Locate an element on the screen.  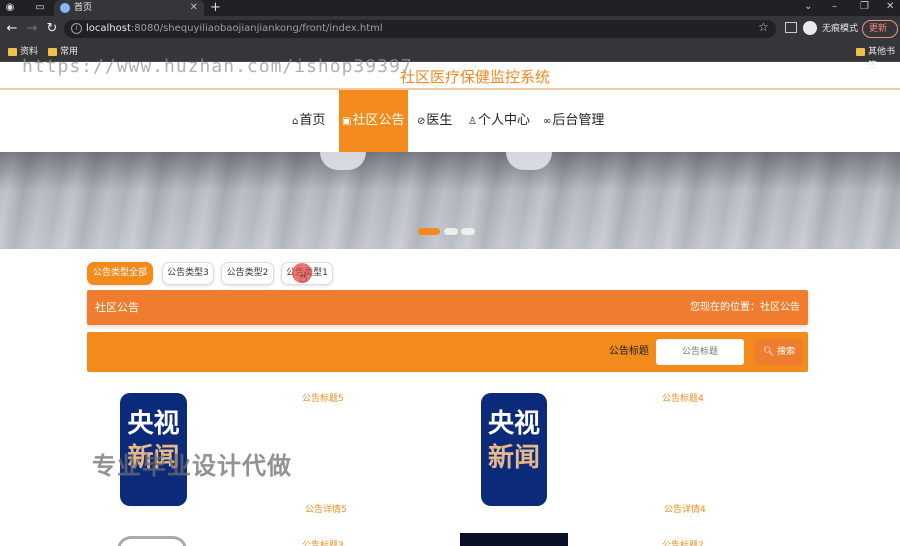
notice-icon: ▣ is located at coordinates (347, 121).